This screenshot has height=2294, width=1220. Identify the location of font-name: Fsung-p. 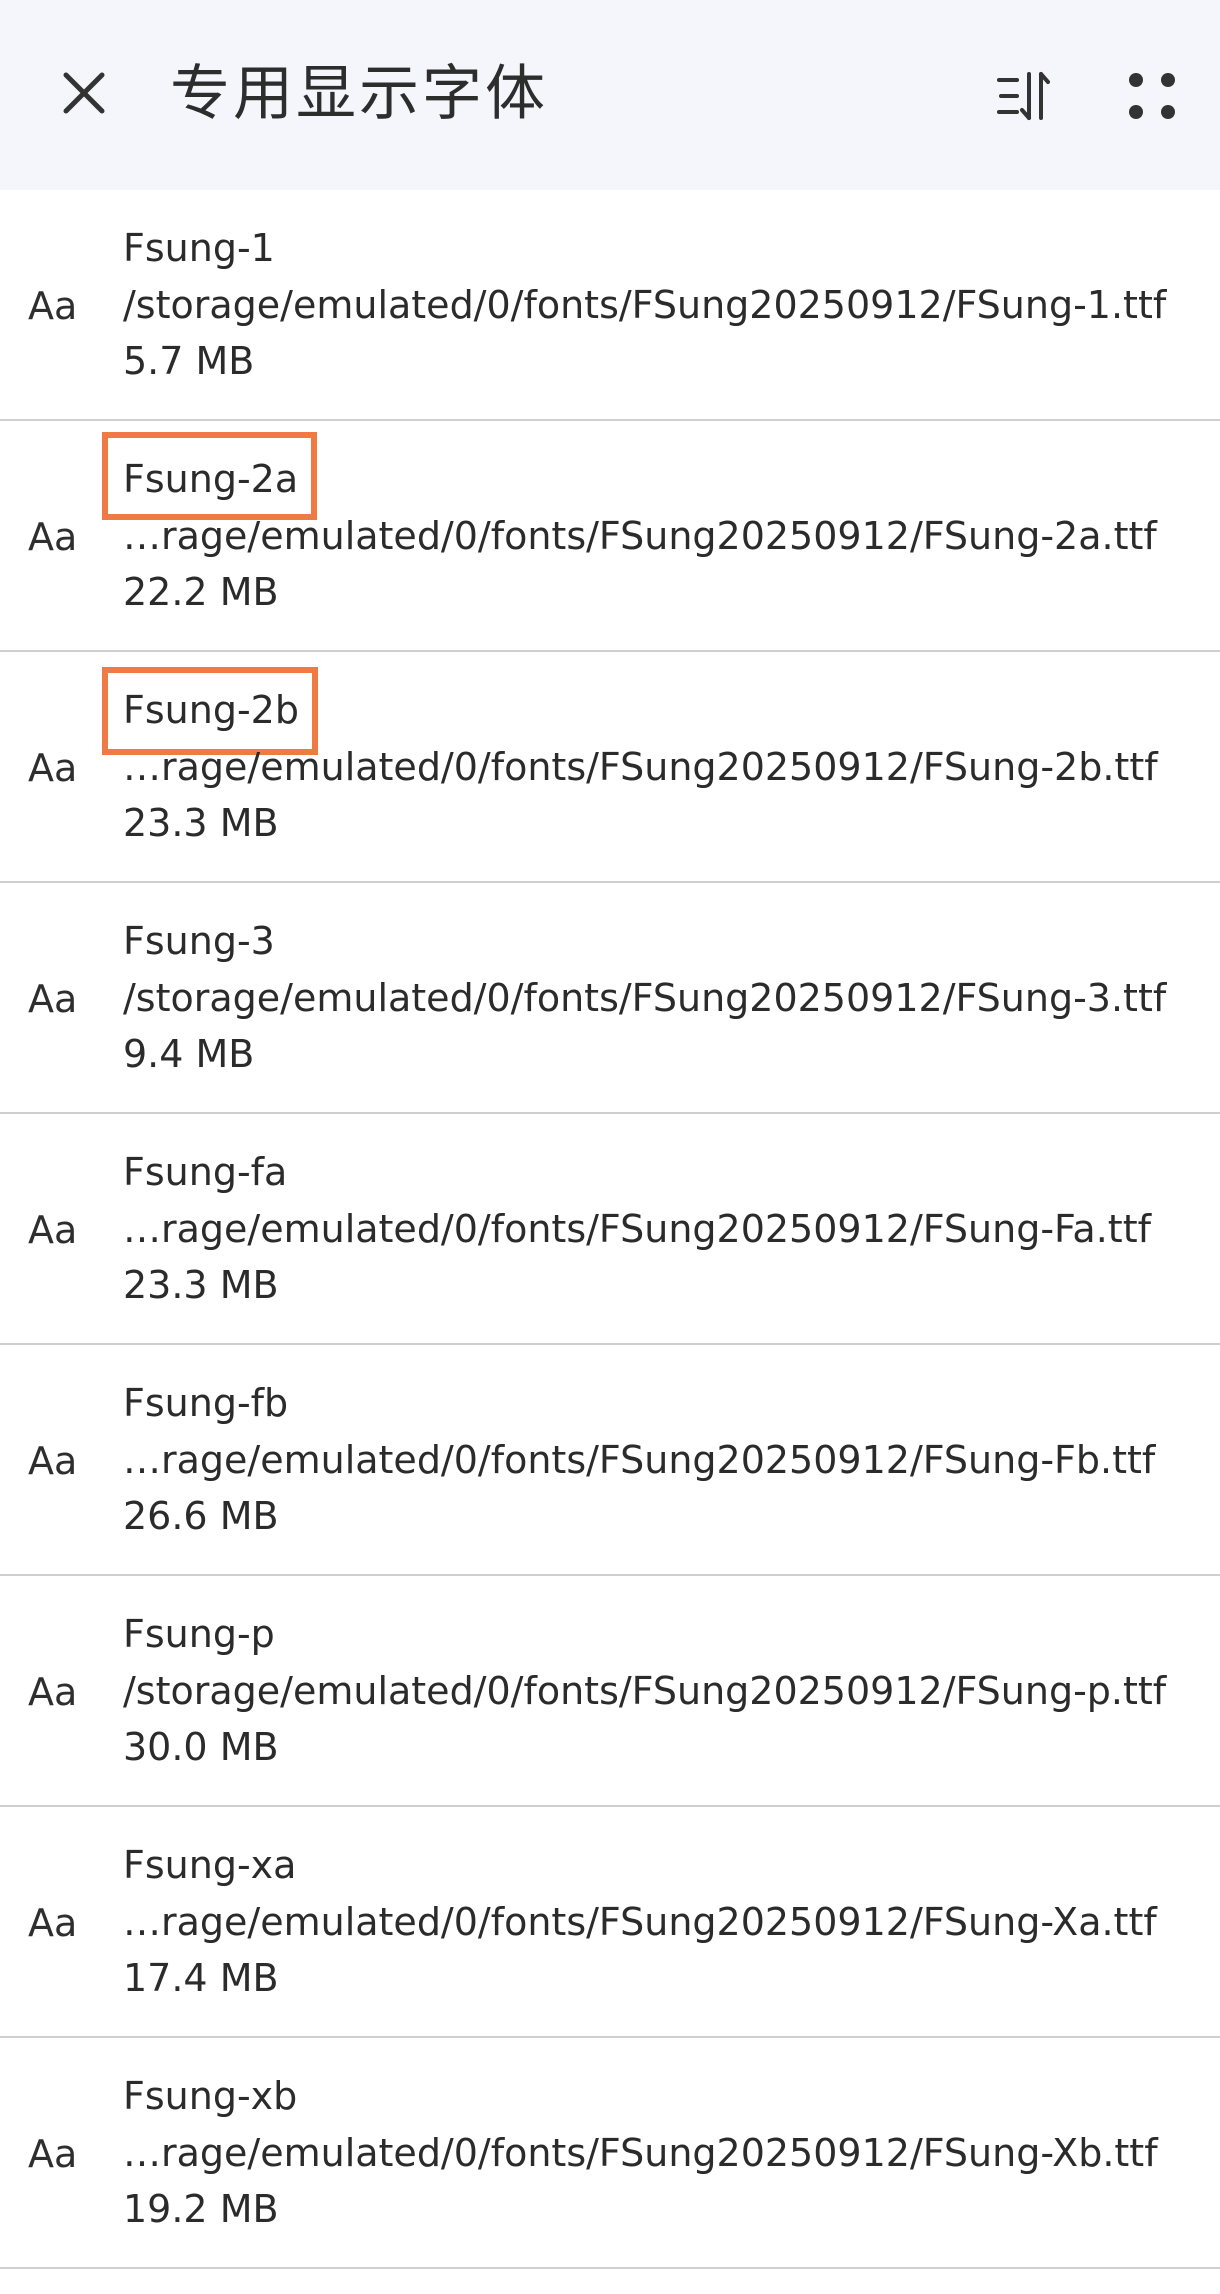
(199, 1634).